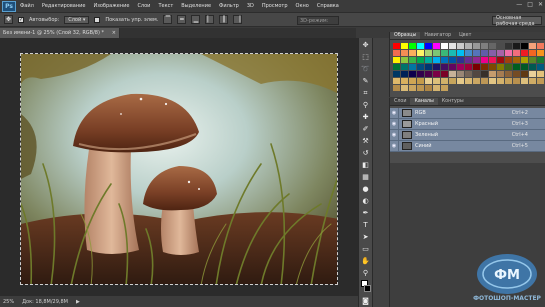 The image size is (545, 307). I want to click on blur-tool-icon: ●, so click(366, 189).